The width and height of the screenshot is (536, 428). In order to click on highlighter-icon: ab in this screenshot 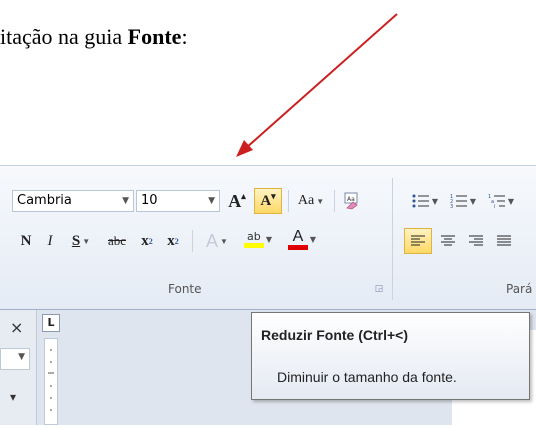, I will do `click(253, 239)`.